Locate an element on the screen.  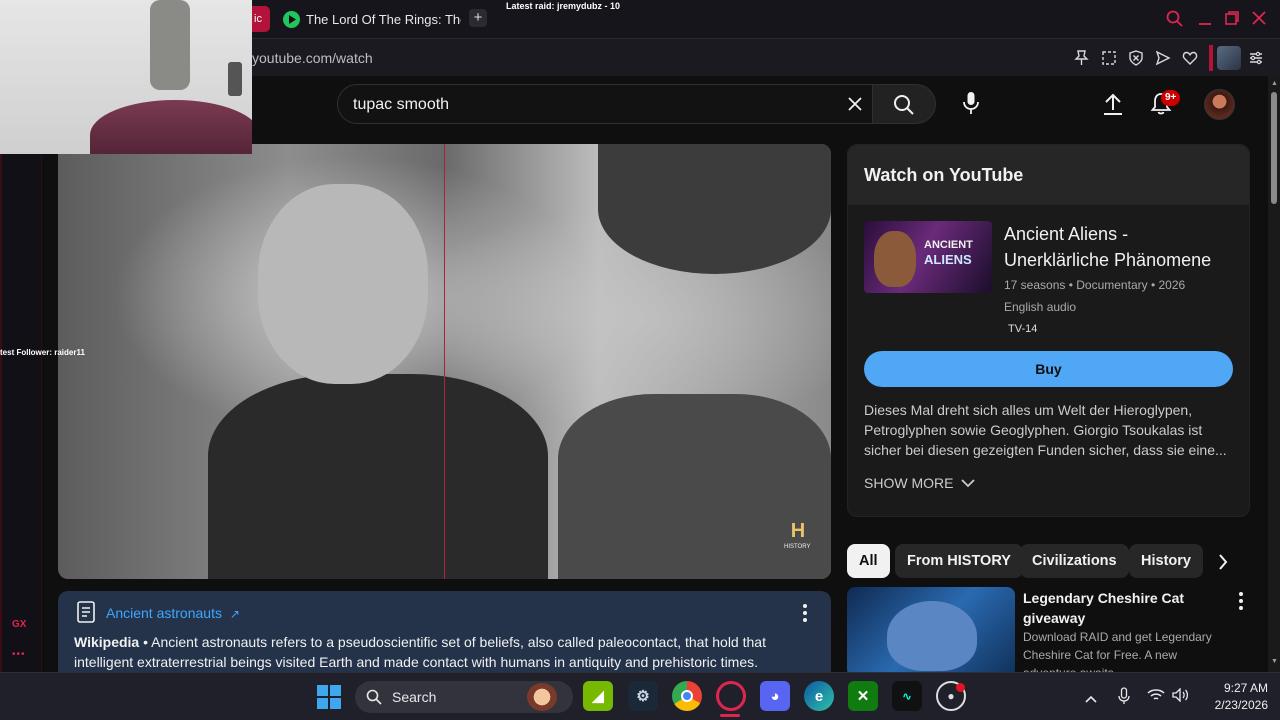
sidebar-accent is located at coordinates (1, 374).